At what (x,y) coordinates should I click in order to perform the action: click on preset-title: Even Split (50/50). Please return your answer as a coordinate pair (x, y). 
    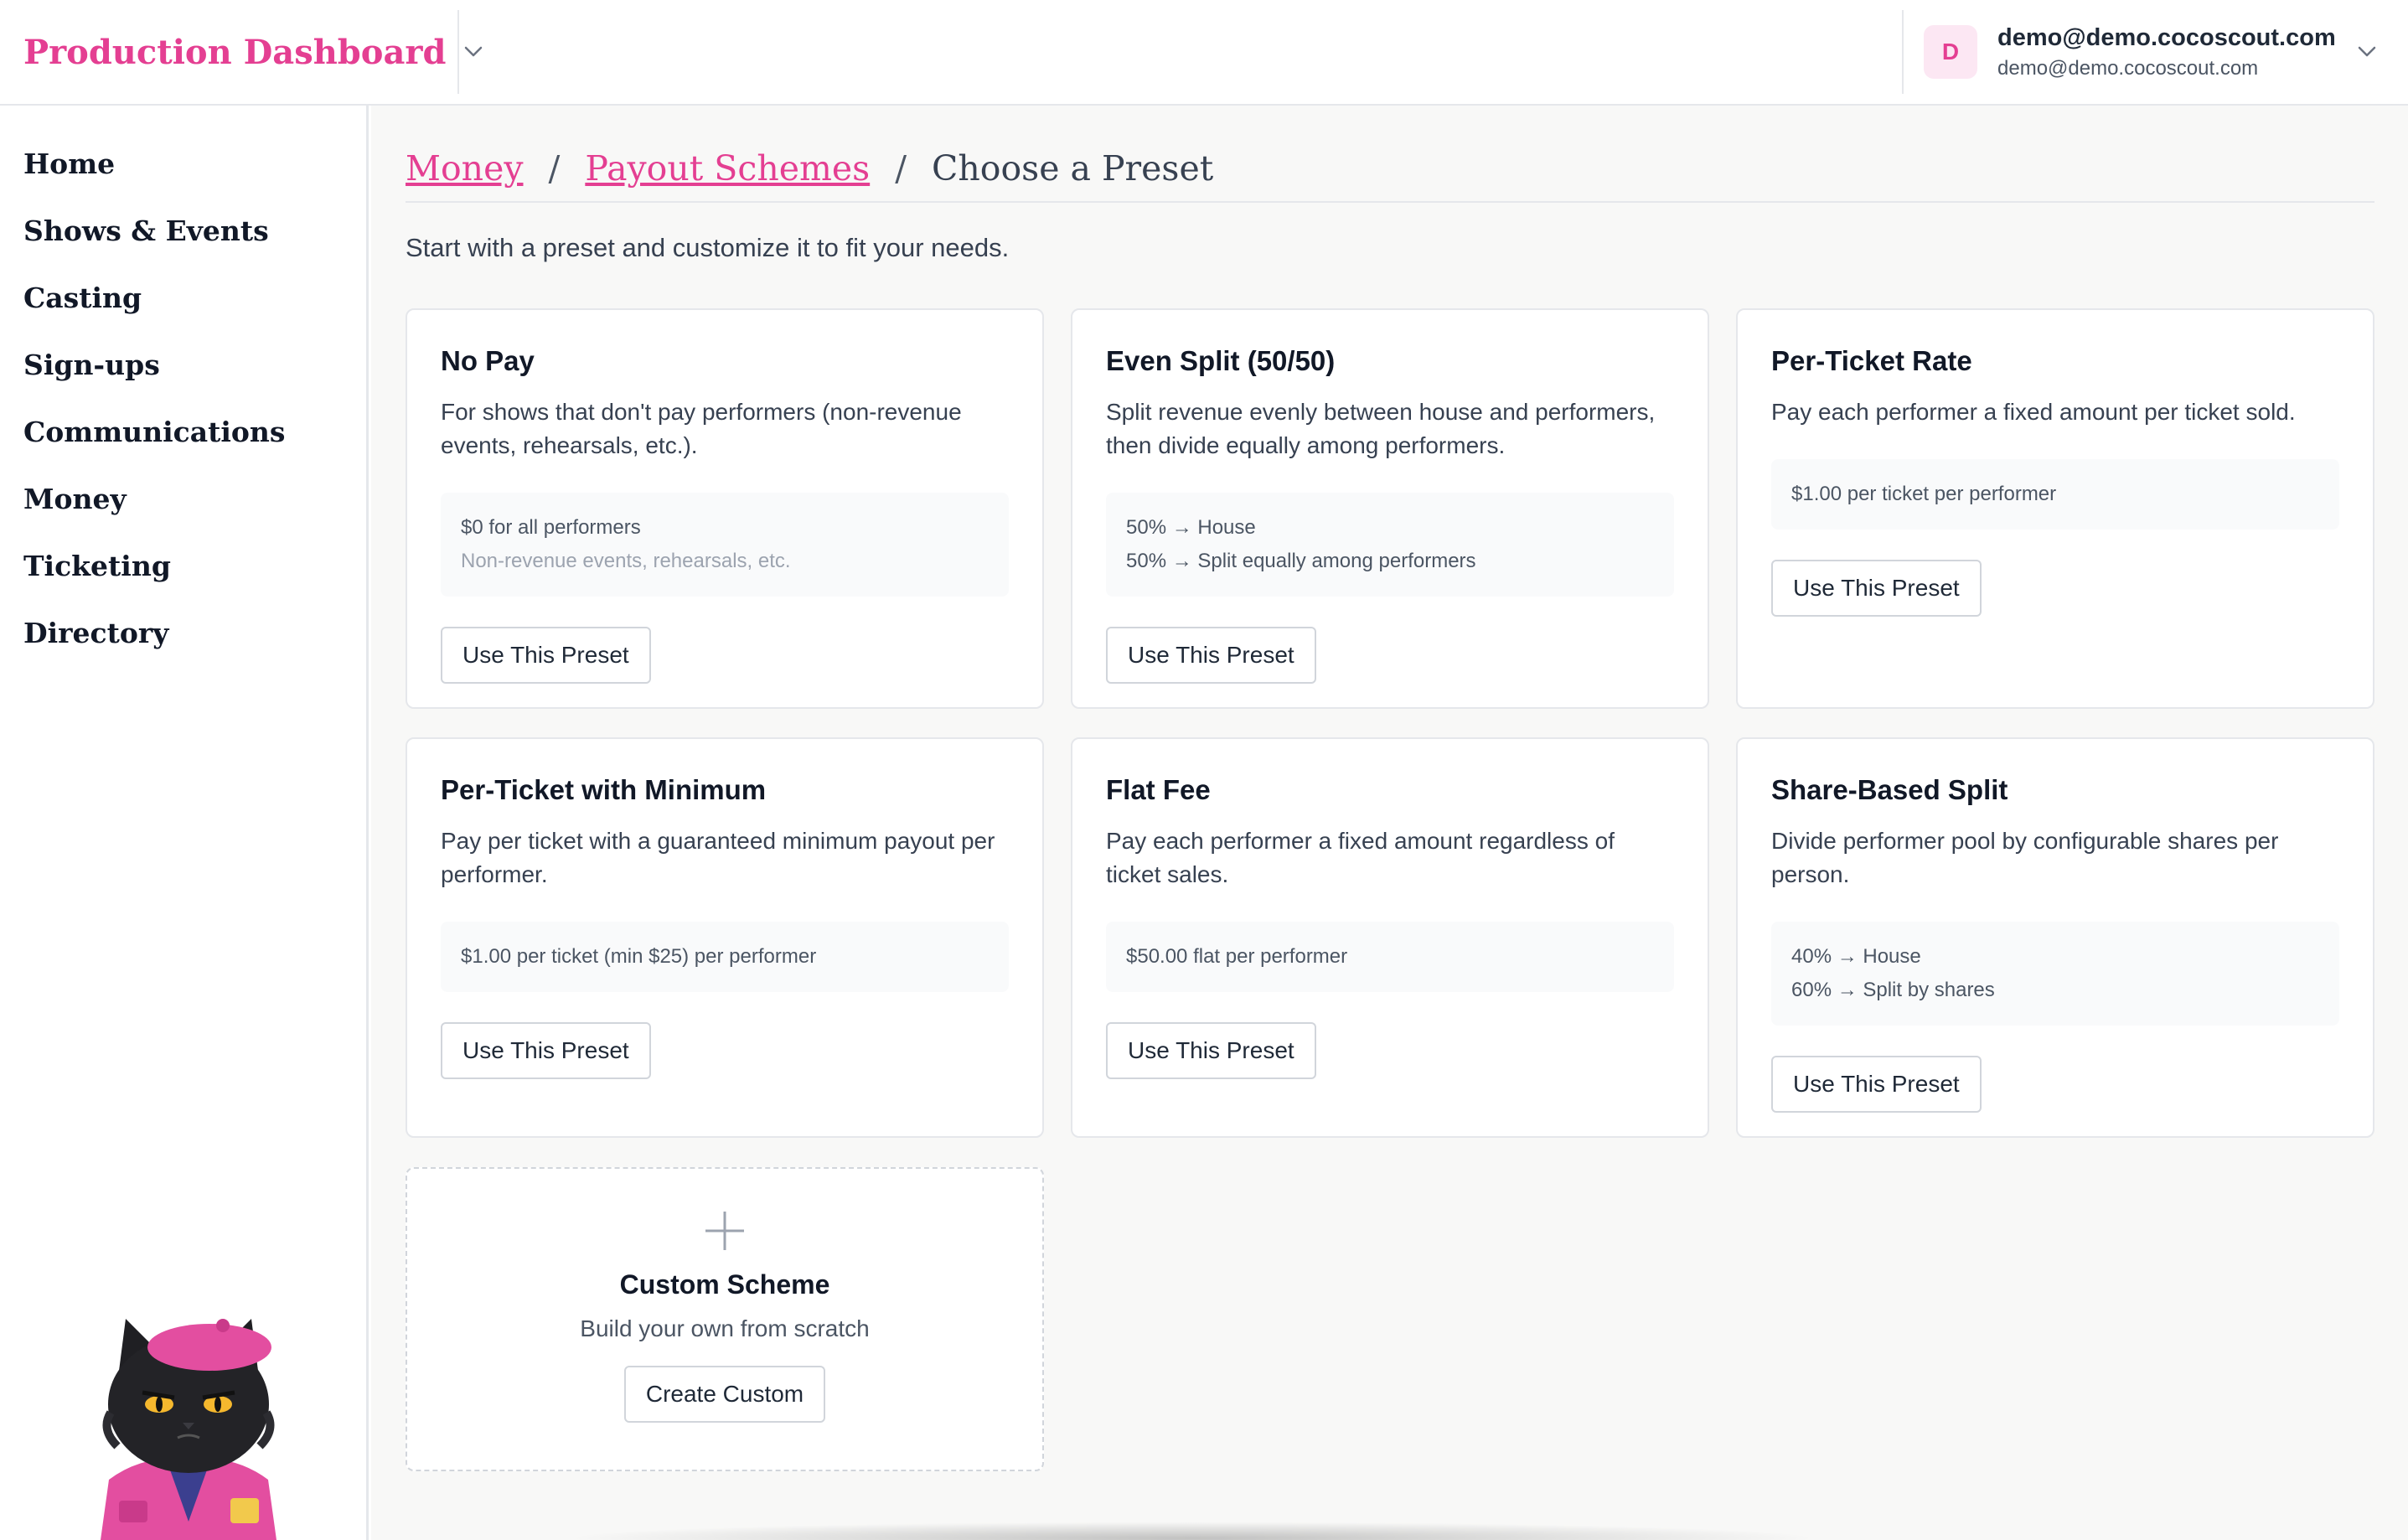
    Looking at the image, I should click on (1221, 360).